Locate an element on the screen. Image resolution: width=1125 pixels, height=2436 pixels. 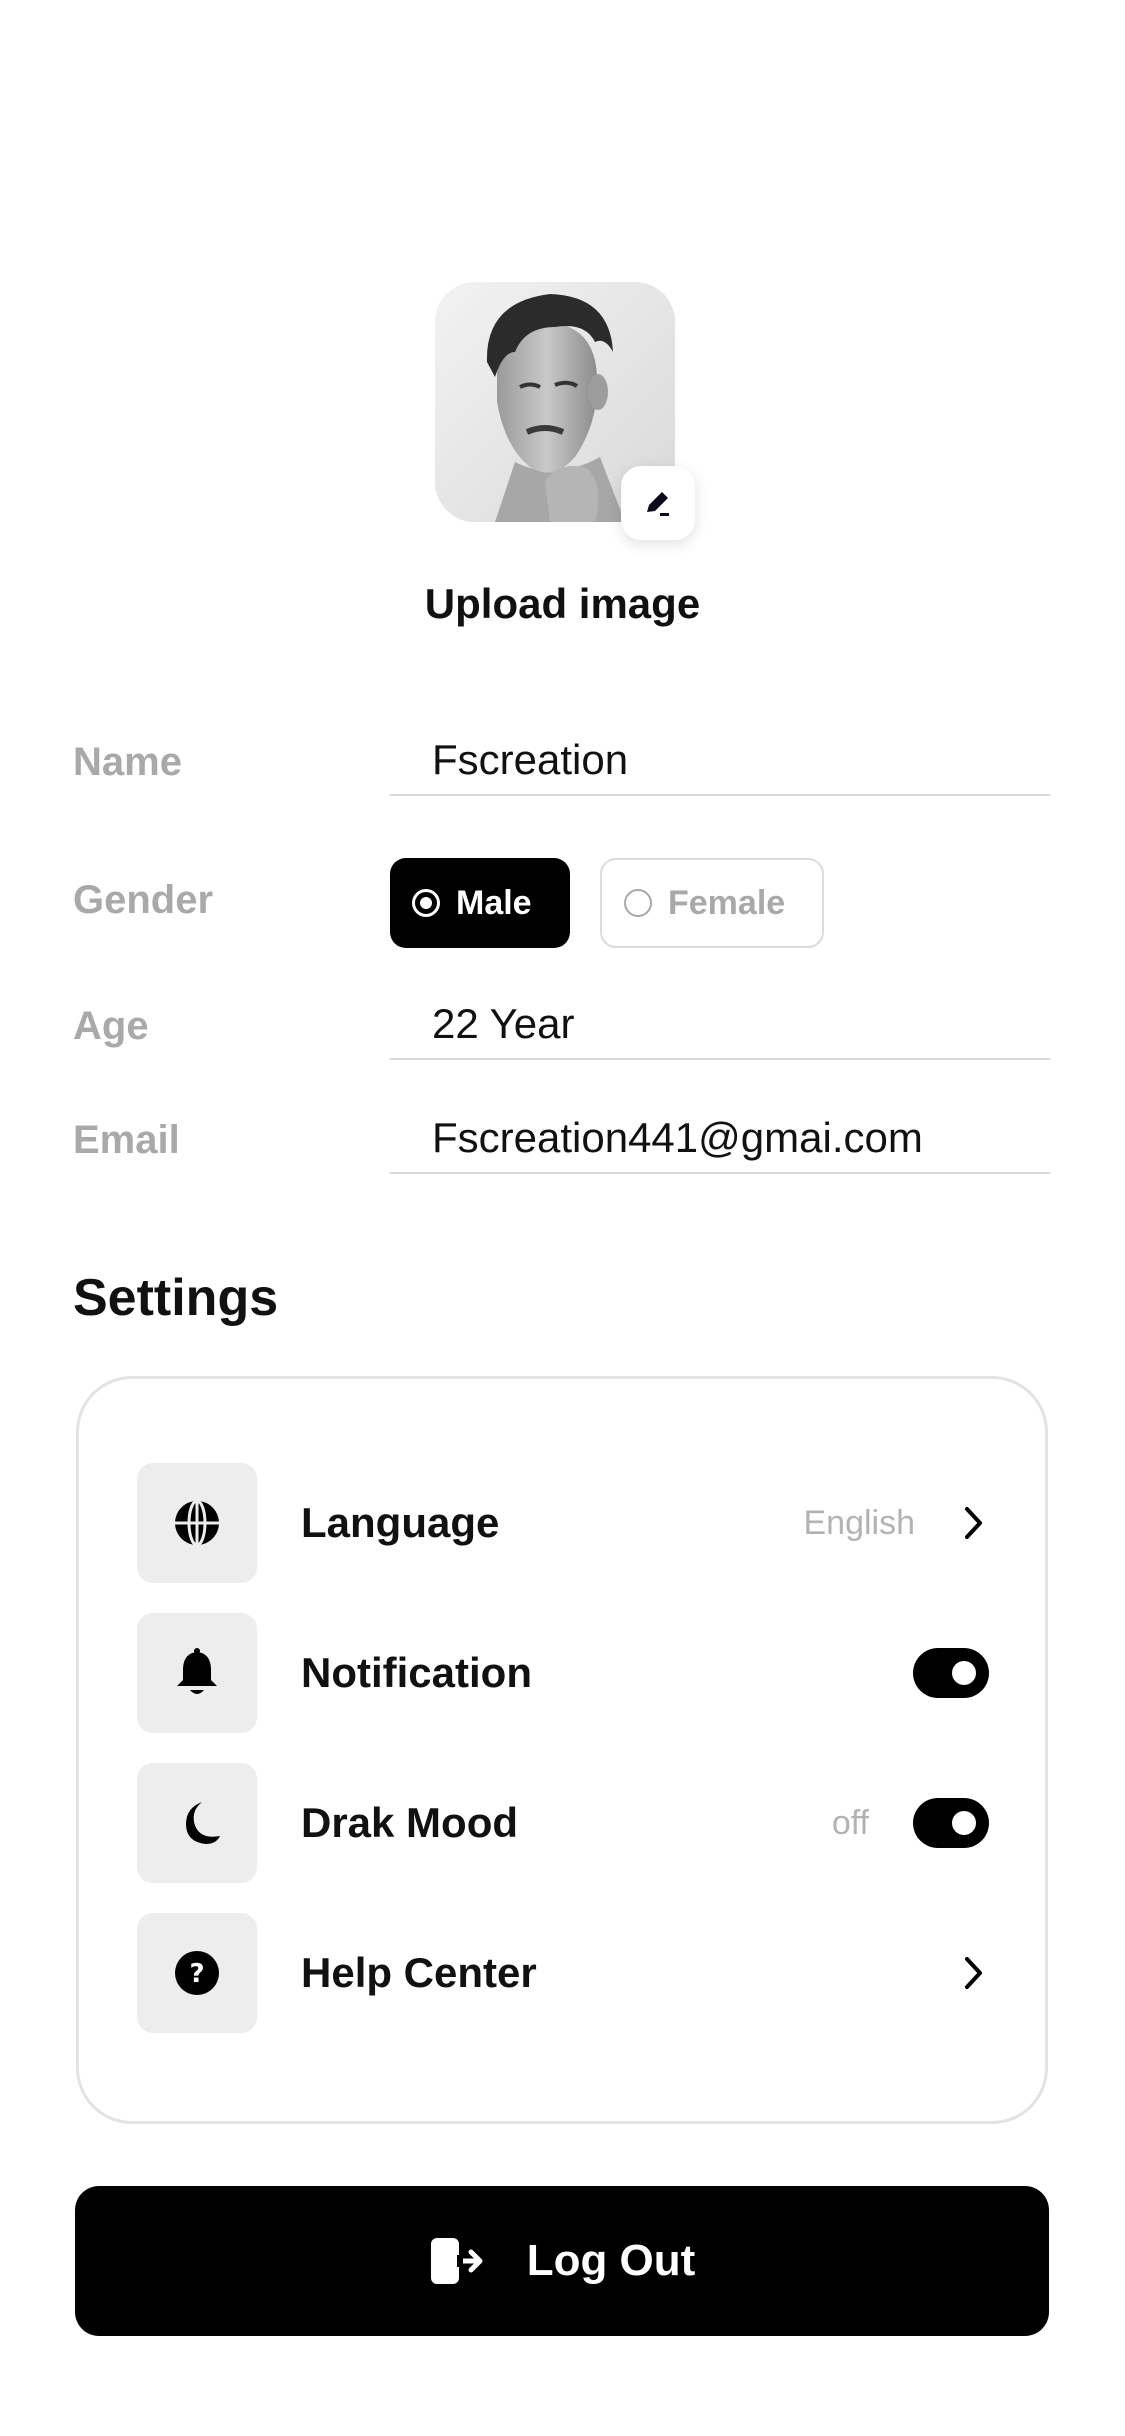
logout-label: Log Out is located at coordinates (611, 2260).